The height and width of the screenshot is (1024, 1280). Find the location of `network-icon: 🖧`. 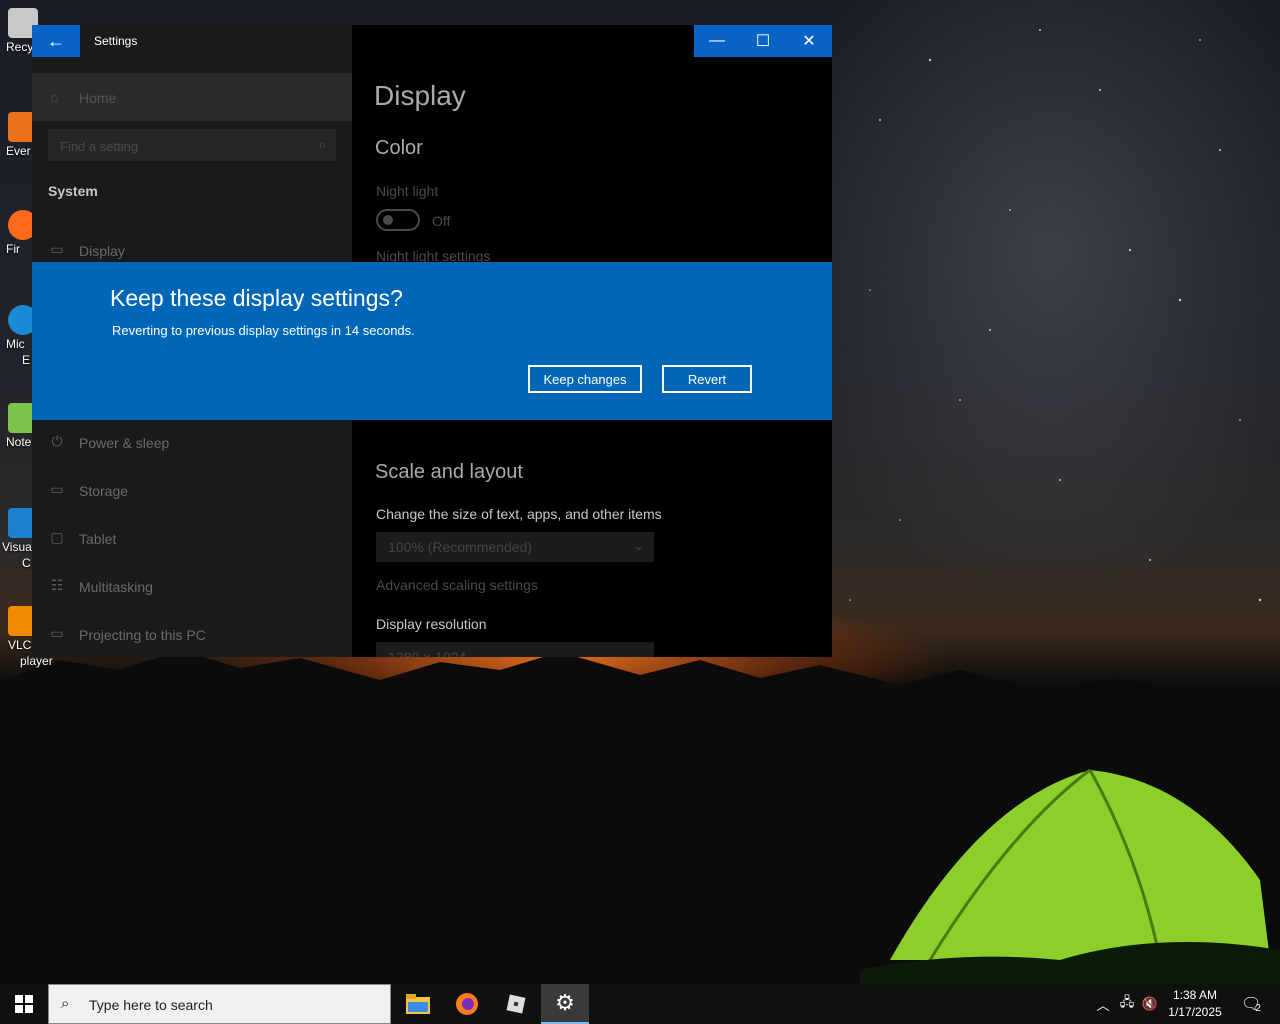

network-icon: 🖧 is located at coordinates (1127, 1001).